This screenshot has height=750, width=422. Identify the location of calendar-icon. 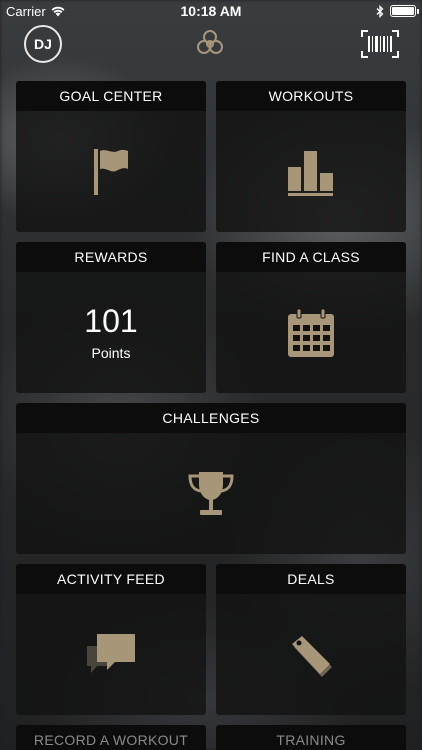
(311, 332).